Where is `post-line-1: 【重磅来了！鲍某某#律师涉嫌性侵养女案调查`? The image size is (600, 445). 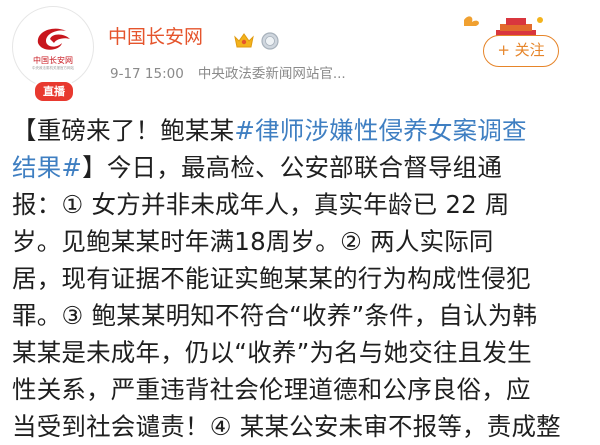
post-line-1: 【重磅来了！鲍某某#律师涉嫌性侵养女案调查 is located at coordinates (304, 130).